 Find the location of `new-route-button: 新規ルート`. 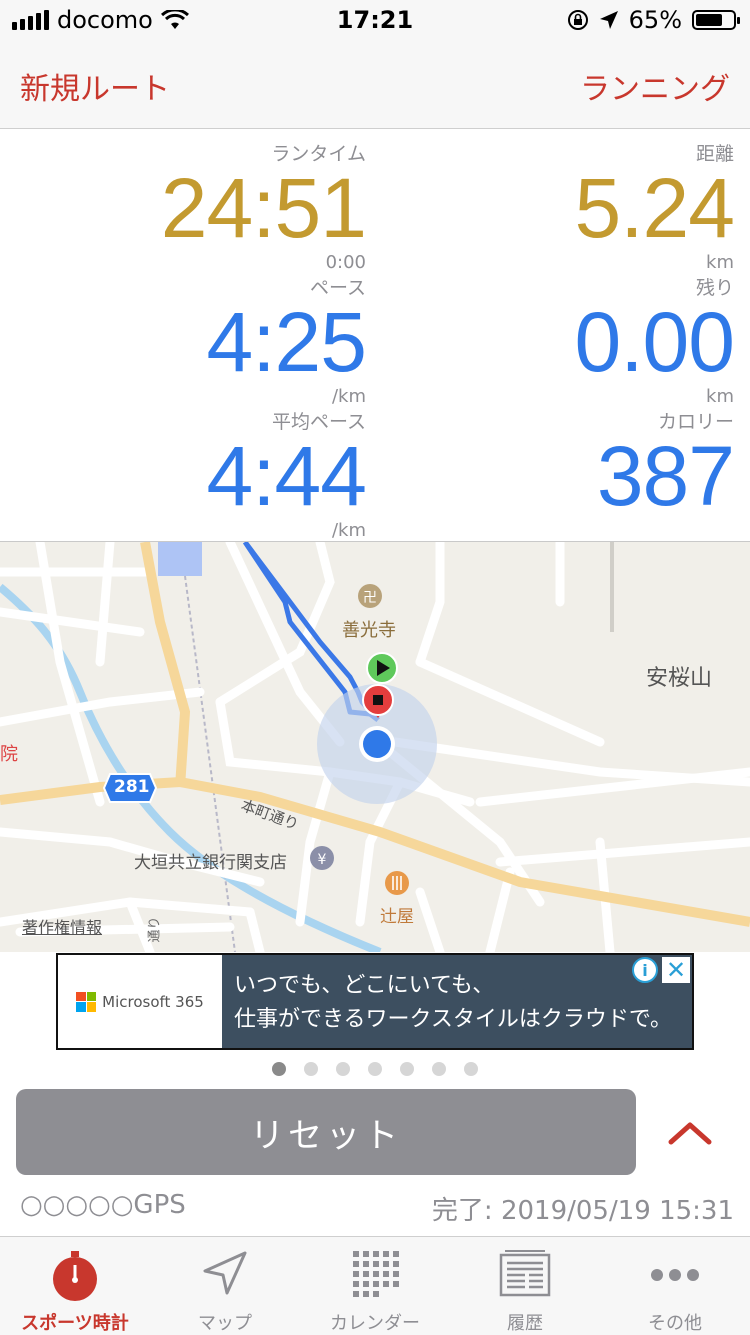

new-route-button: 新規ルート is located at coordinates (95, 86).